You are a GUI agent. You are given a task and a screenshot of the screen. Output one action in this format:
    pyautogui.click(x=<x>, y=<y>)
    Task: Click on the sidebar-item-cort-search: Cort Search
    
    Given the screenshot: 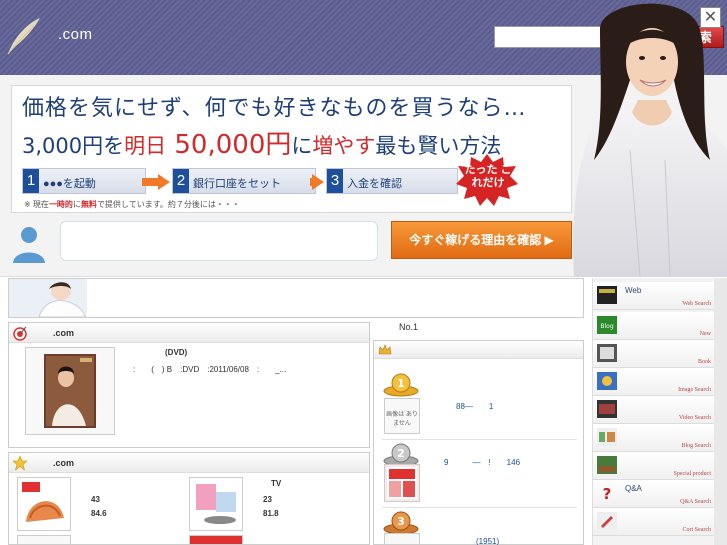 What is the action you would take?
    pyautogui.click(x=653, y=522)
    